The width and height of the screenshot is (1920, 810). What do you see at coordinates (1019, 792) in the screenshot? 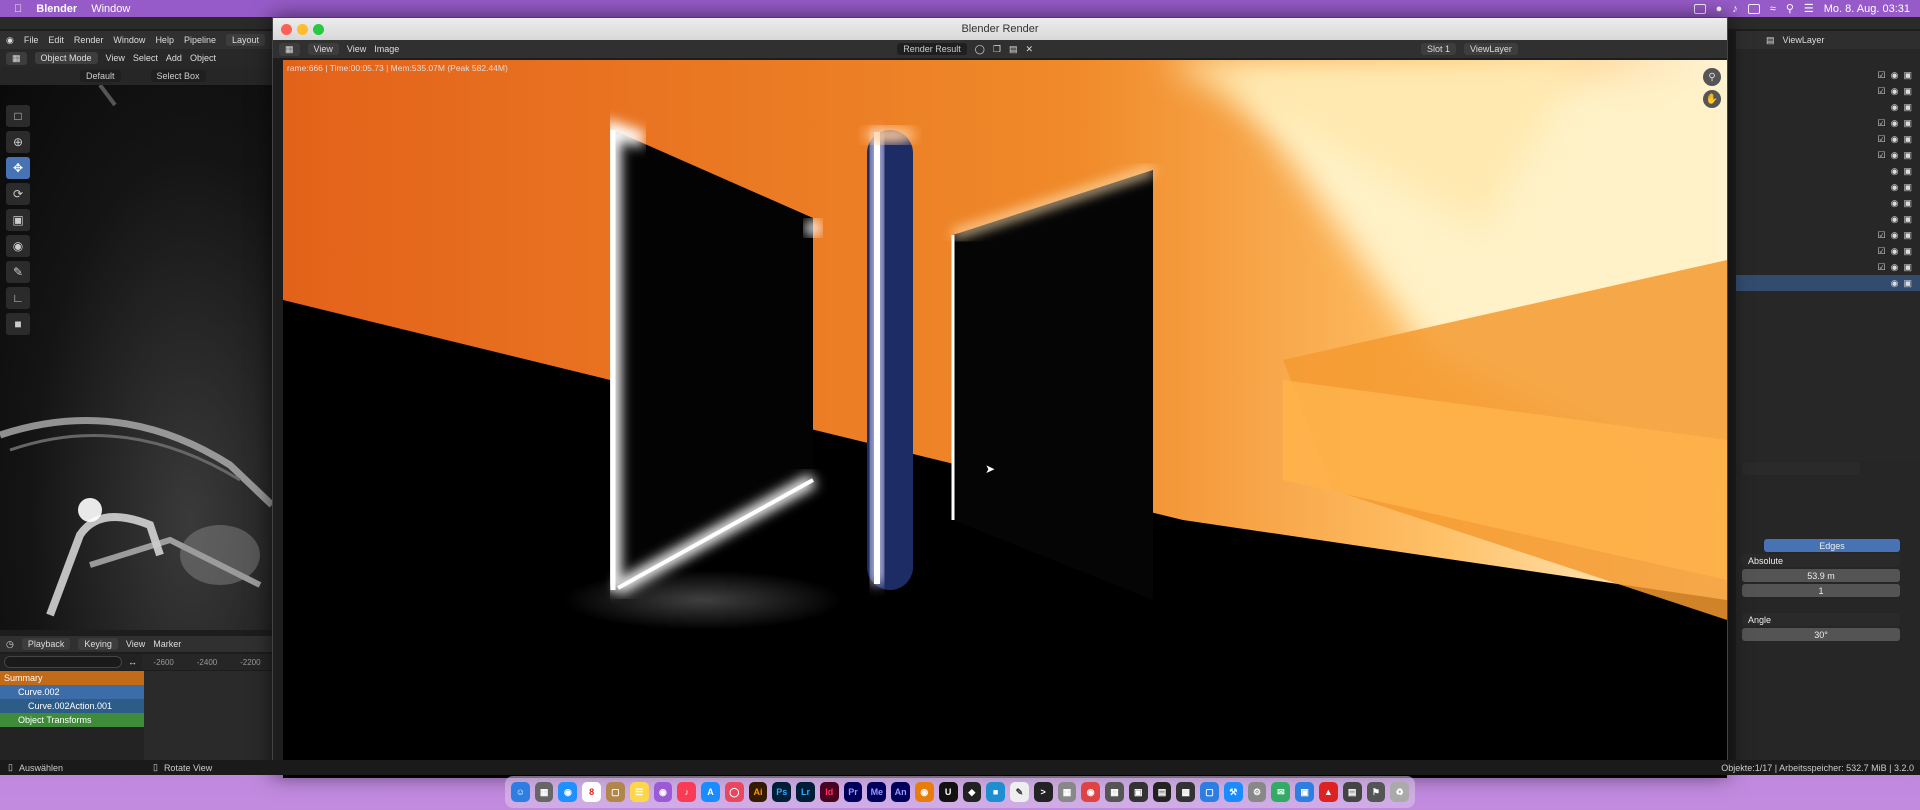
I see `pen-app-icon: ✎` at bounding box center [1019, 792].